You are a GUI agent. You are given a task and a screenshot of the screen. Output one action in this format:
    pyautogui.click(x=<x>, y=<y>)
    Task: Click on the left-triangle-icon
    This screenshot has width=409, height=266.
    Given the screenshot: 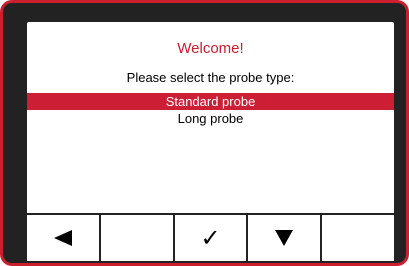 What is the action you would take?
    pyautogui.click(x=62, y=238)
    